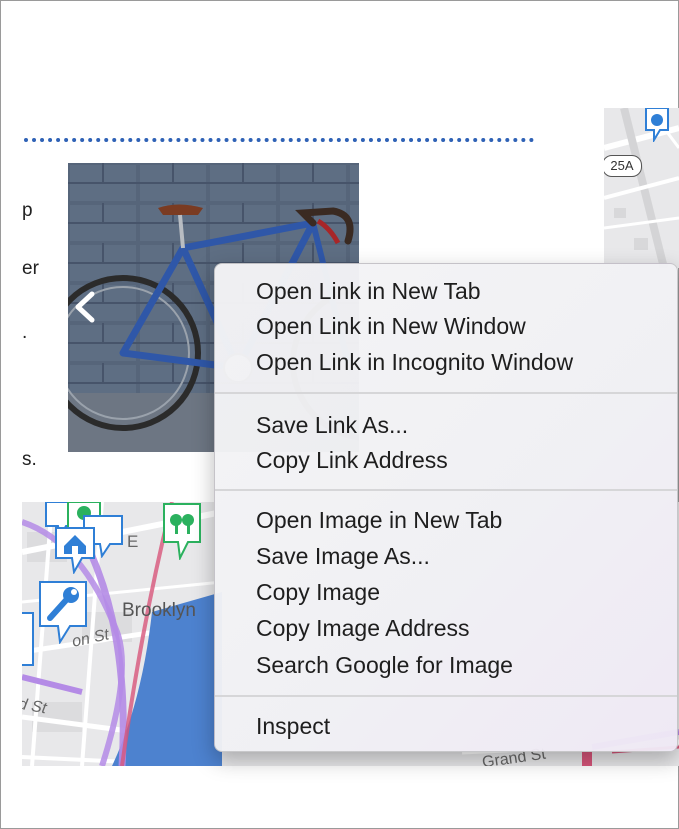 The image size is (679, 829). Describe the element at coordinates (461, 726) in the screenshot. I see `menu-item-inspect: Inspect` at that location.